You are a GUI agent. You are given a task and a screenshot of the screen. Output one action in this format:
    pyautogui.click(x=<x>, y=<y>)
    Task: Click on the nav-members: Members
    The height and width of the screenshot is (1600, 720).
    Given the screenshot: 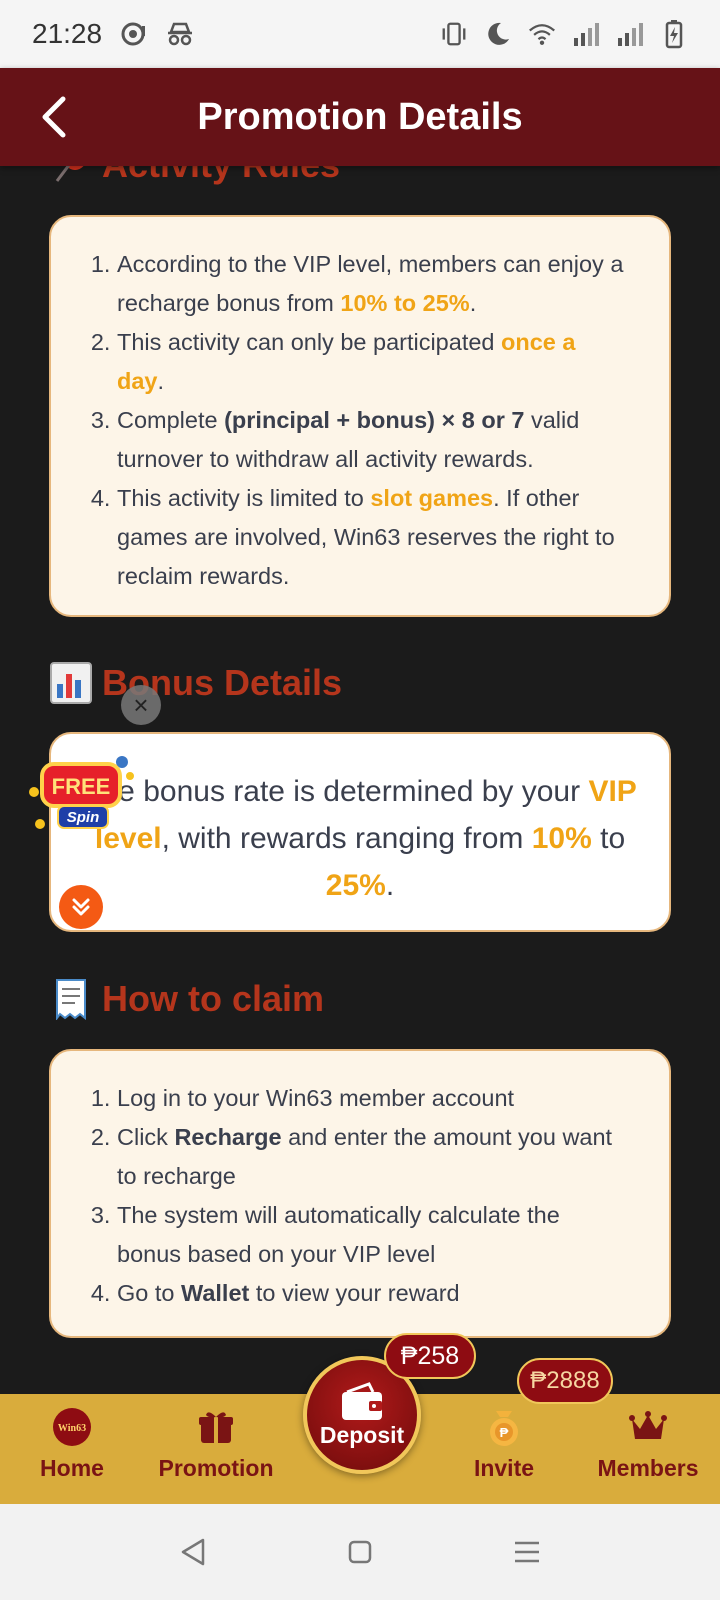 What is the action you would take?
    pyautogui.click(x=648, y=1449)
    